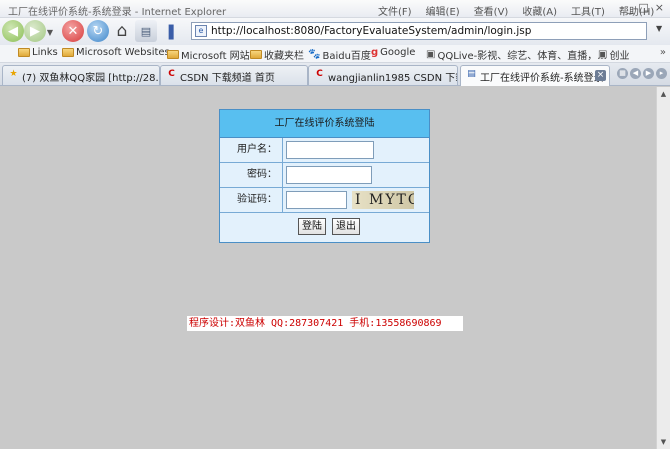 The width and height of the screenshot is (670, 449). What do you see at coordinates (661, 73) in the screenshot?
I see `new-tab-icon: ▸` at bounding box center [661, 73].